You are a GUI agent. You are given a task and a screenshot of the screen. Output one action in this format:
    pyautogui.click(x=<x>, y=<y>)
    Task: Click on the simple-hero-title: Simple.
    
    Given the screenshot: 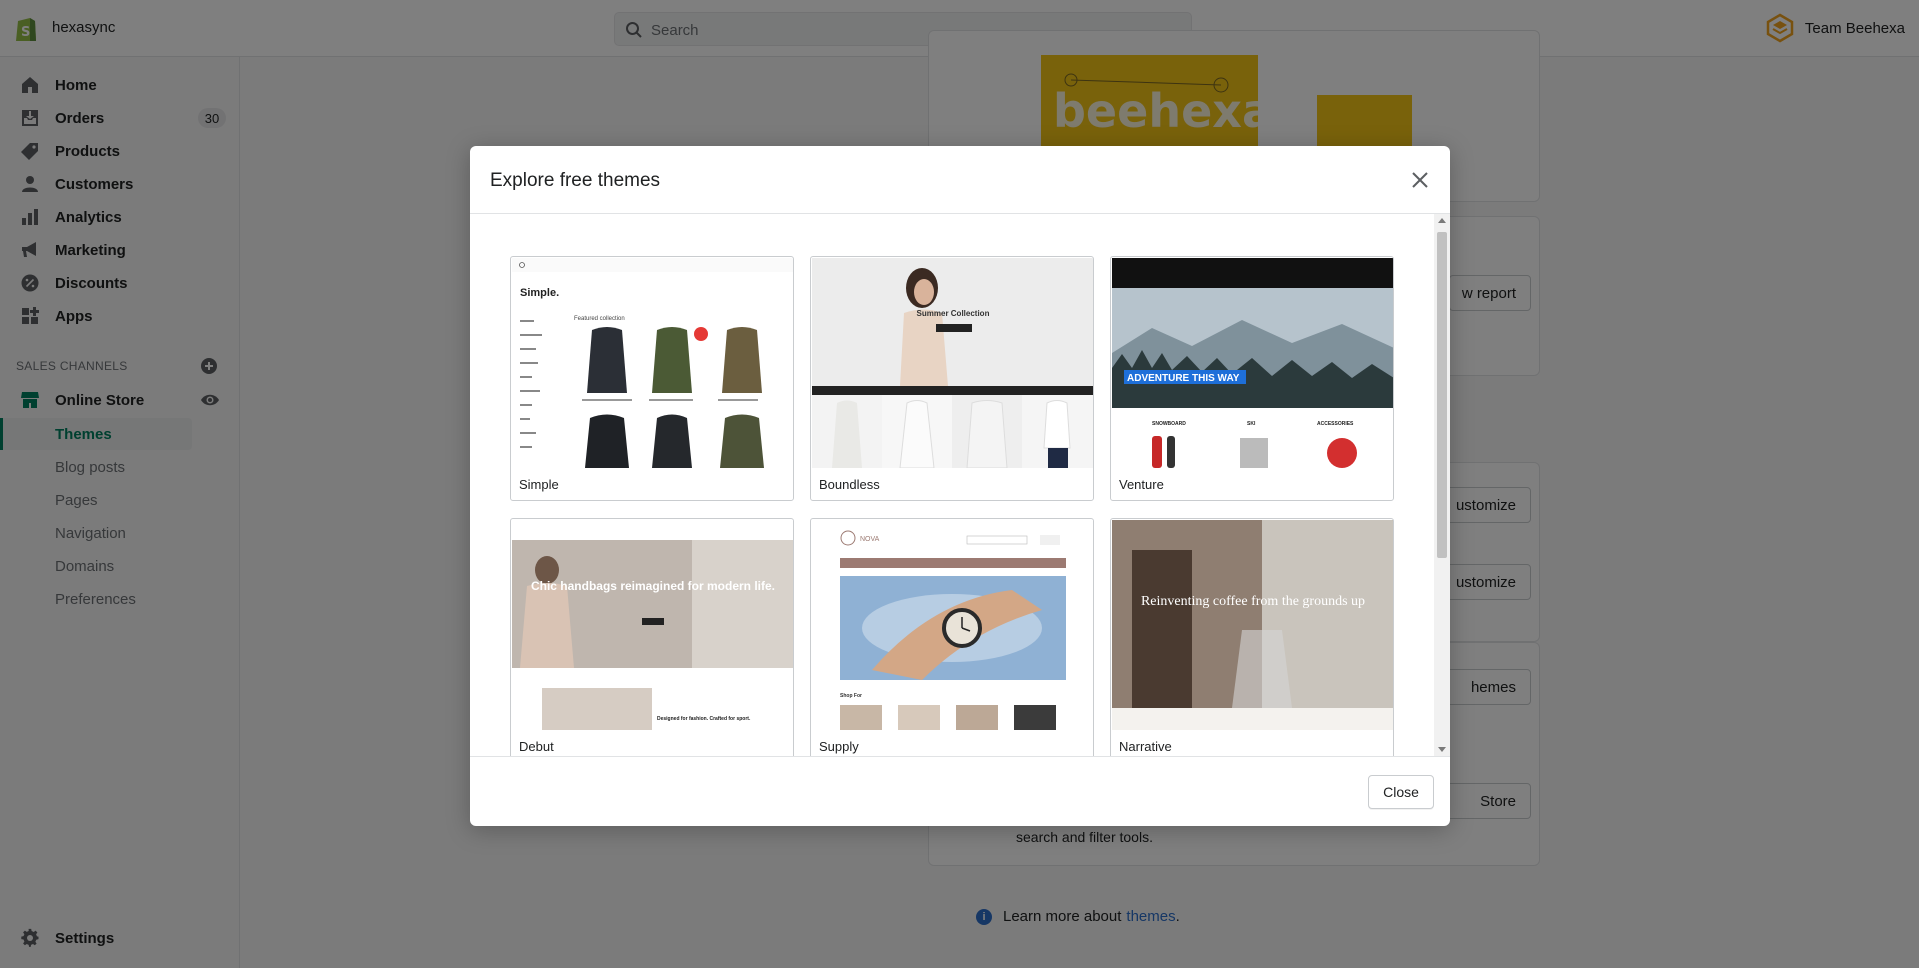 What is the action you would take?
    pyautogui.click(x=539, y=293)
    